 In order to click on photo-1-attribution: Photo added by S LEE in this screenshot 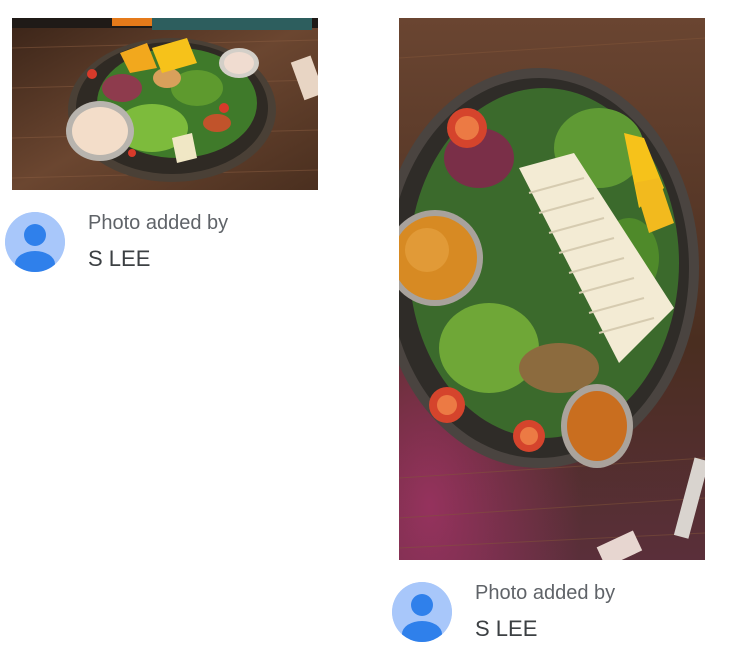, I will do `click(170, 247)`.